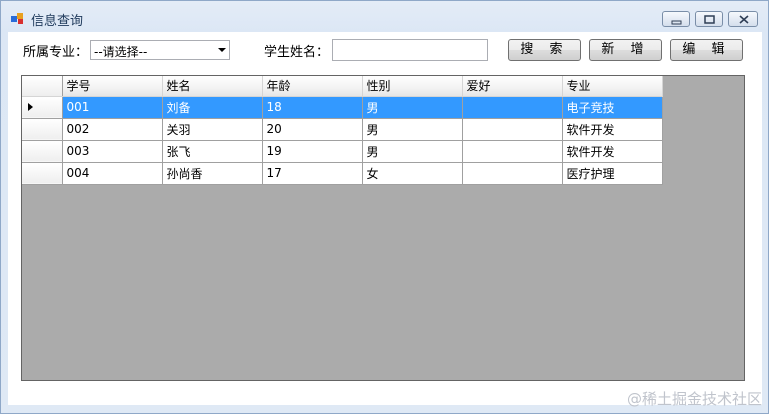 The height and width of the screenshot is (414, 769). I want to click on maximize-button, so click(709, 19).